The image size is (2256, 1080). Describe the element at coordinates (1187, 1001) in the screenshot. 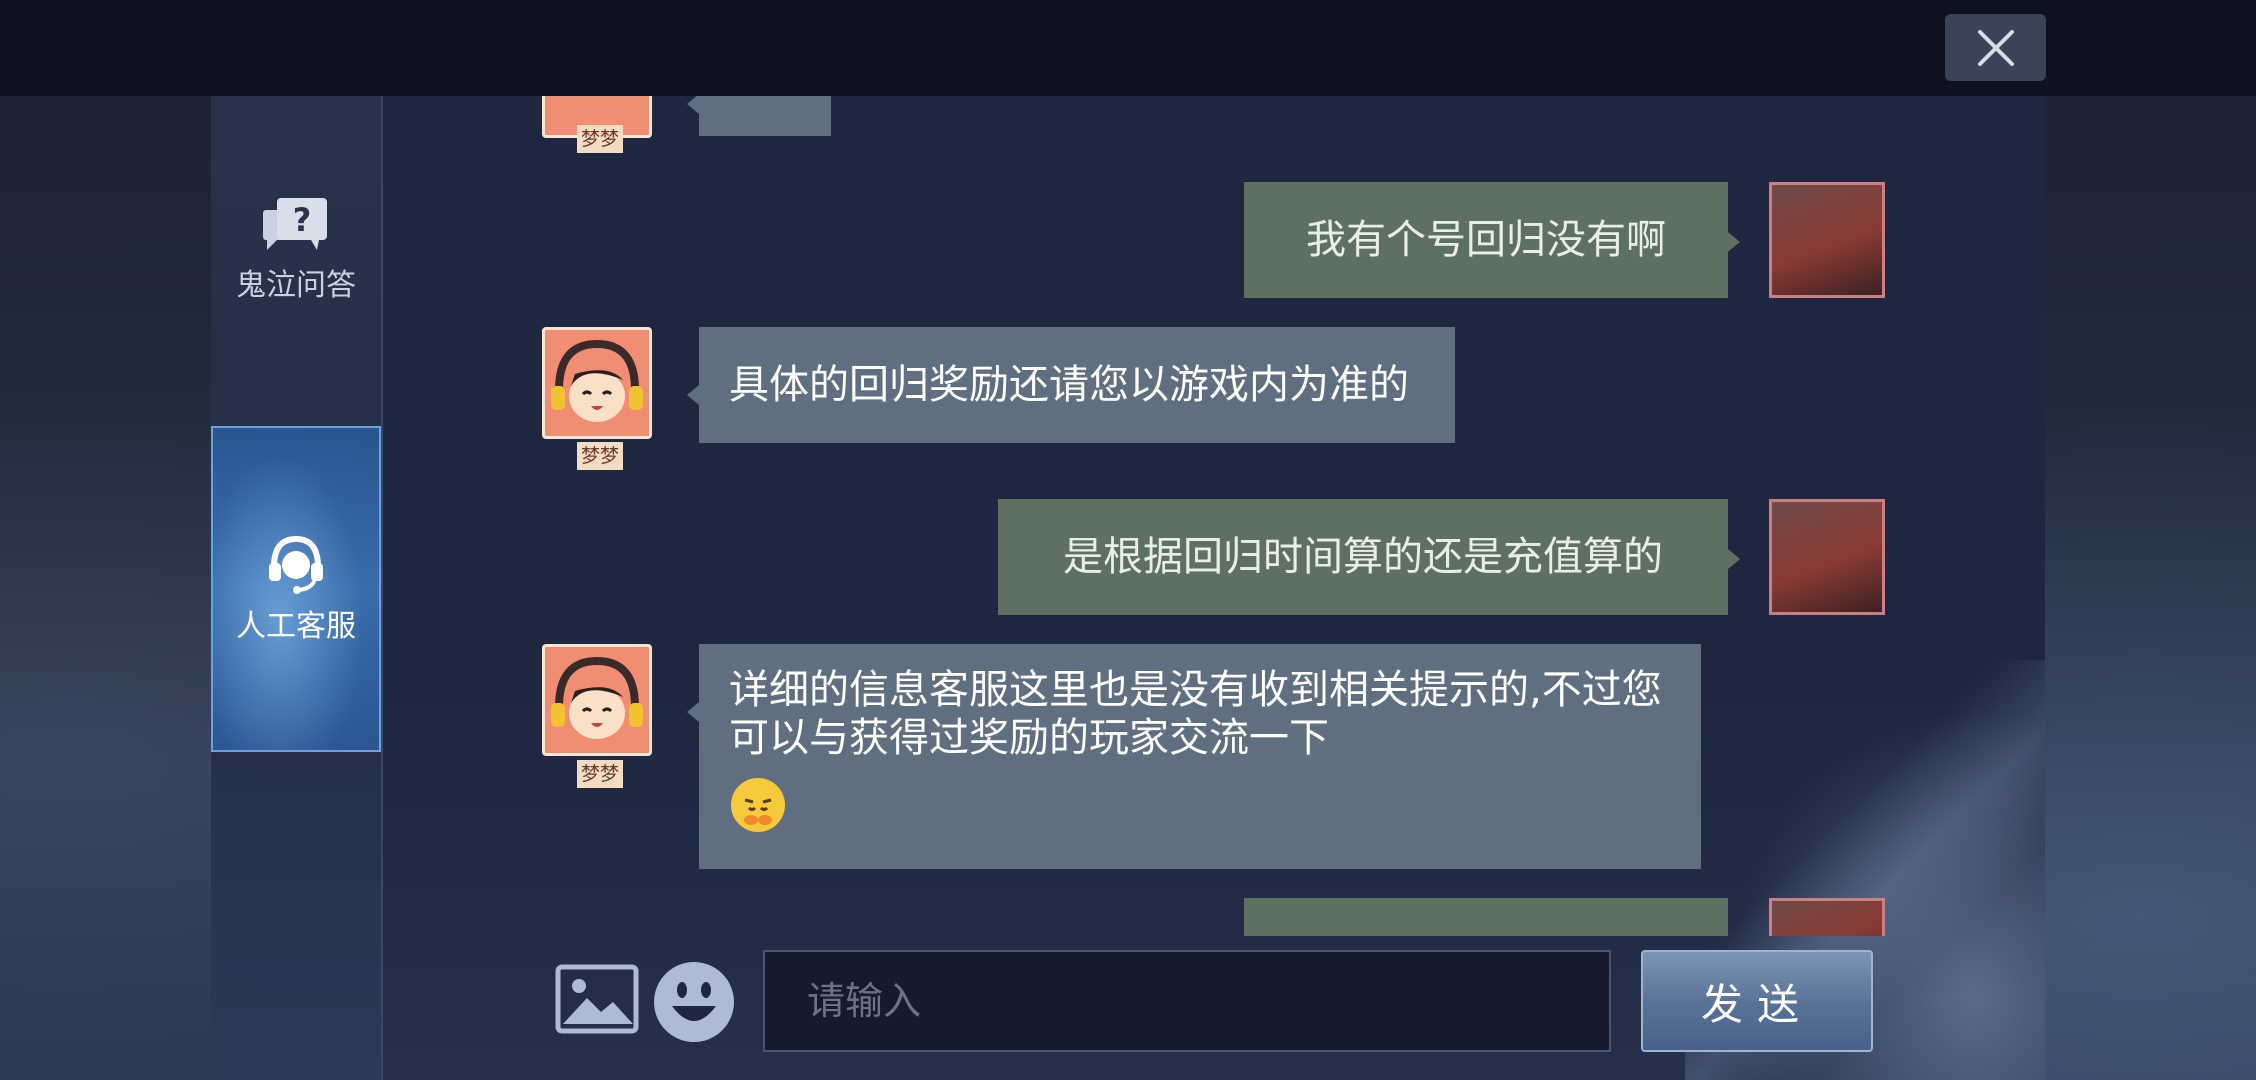

I see `message-input` at that location.